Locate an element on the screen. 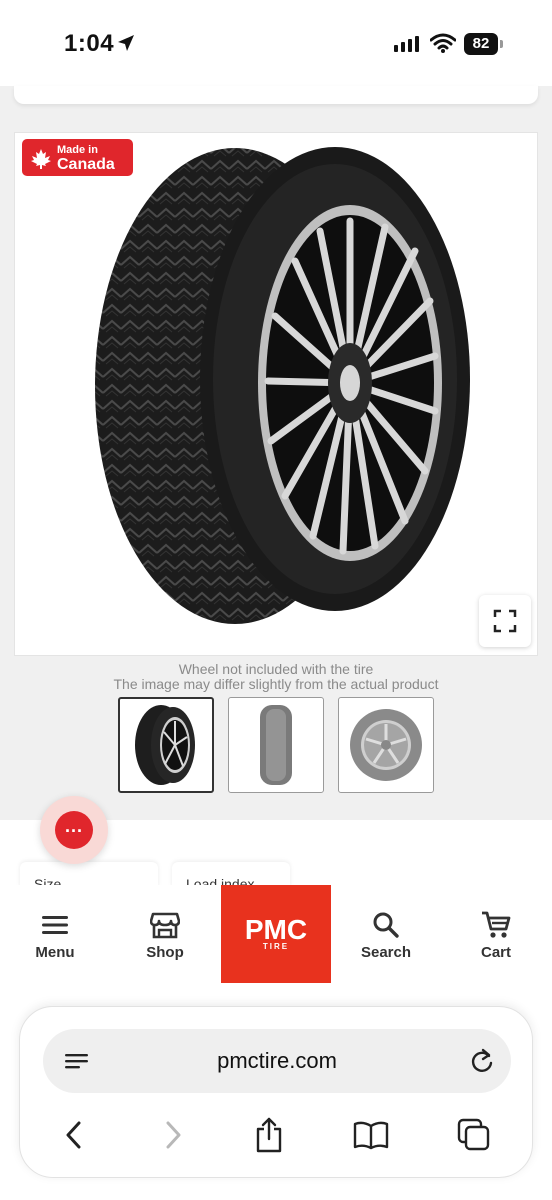 The height and width of the screenshot is (1200, 552). wheel-notice: Wheel not included with the tire is located at coordinates (276, 669).